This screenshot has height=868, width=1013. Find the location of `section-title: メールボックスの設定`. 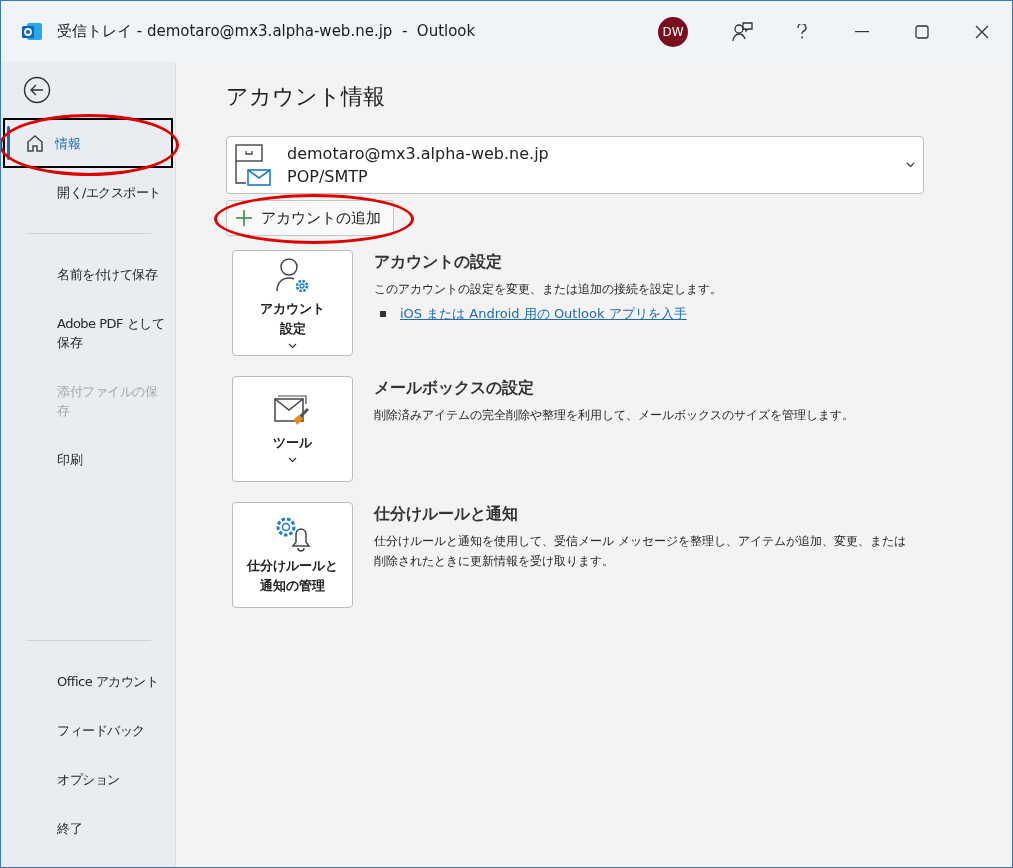

section-title: メールボックスの設定 is located at coordinates (454, 388).